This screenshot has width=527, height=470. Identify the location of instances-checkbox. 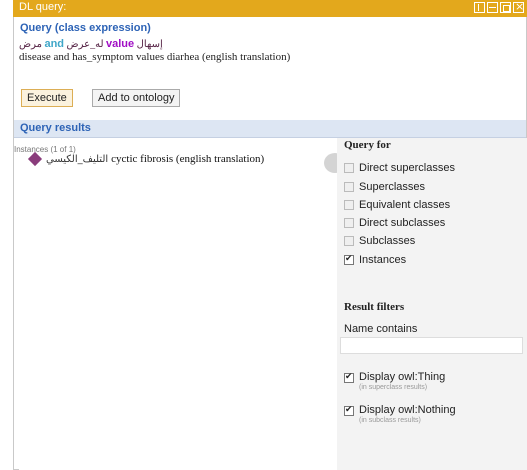
(349, 259).